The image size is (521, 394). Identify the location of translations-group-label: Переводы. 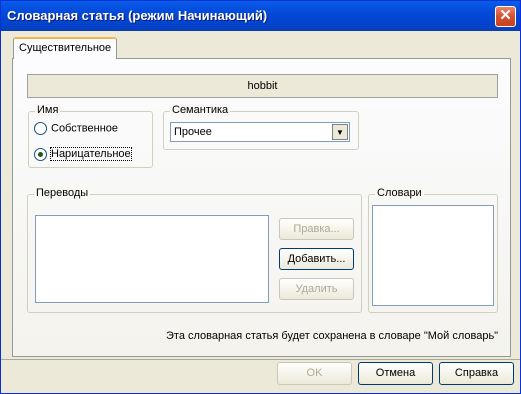
(62, 193).